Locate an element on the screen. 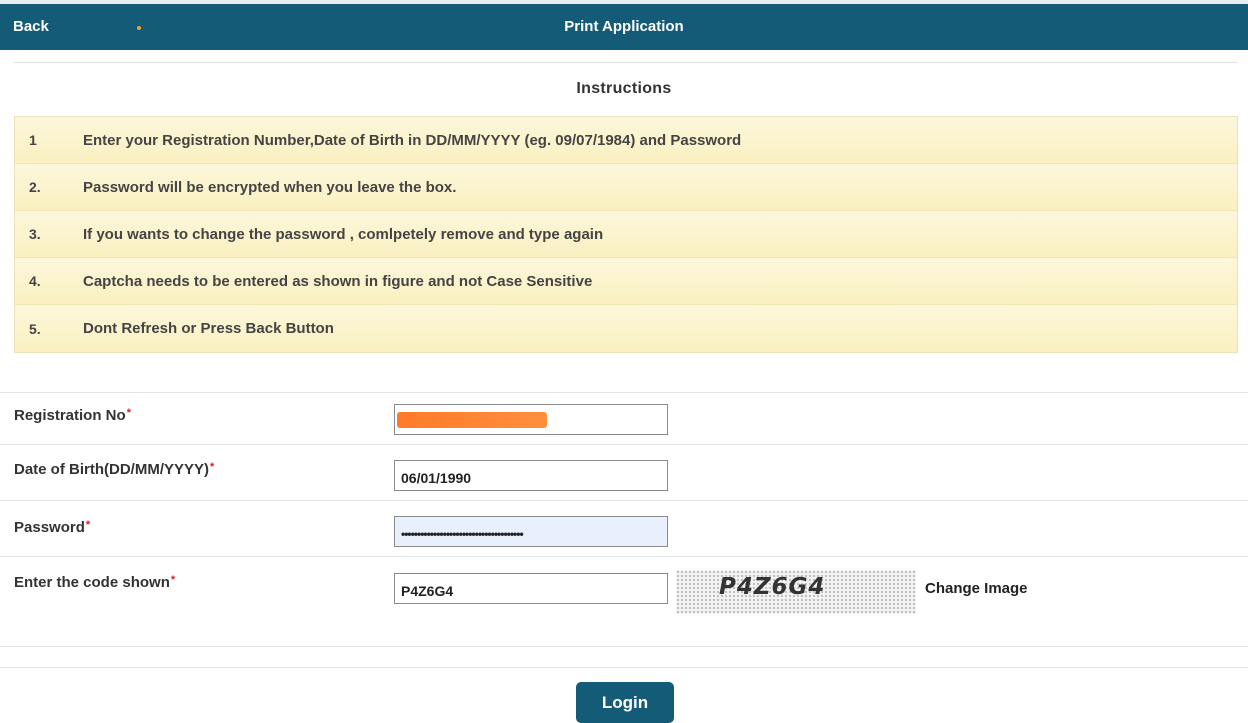 The width and height of the screenshot is (1248, 723). registration-label-text: Registration No is located at coordinates (70, 415).